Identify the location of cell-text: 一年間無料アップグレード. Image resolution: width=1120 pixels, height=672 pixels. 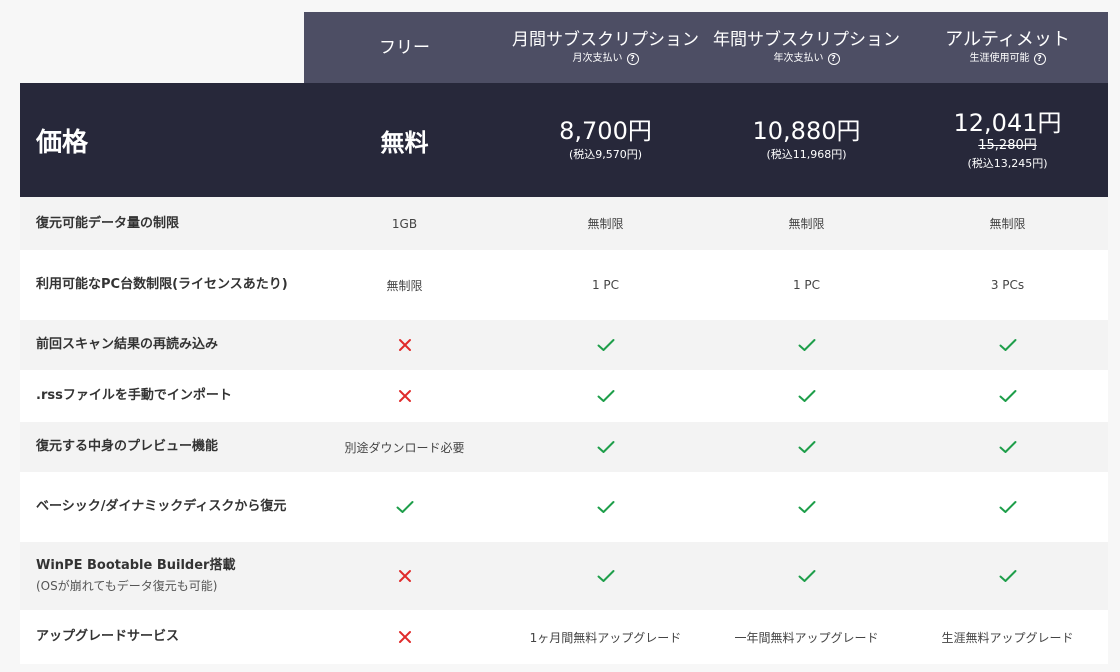
(806, 637).